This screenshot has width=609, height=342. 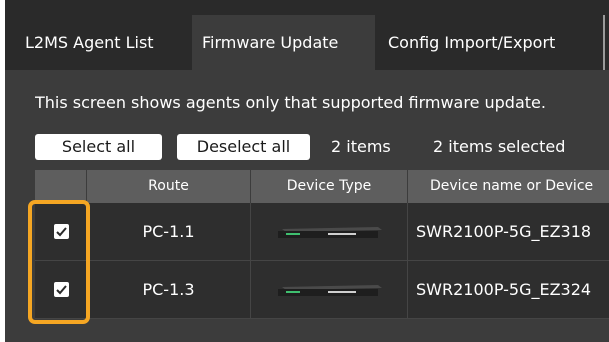 I want to click on items-count: 2 items, so click(x=361, y=146).